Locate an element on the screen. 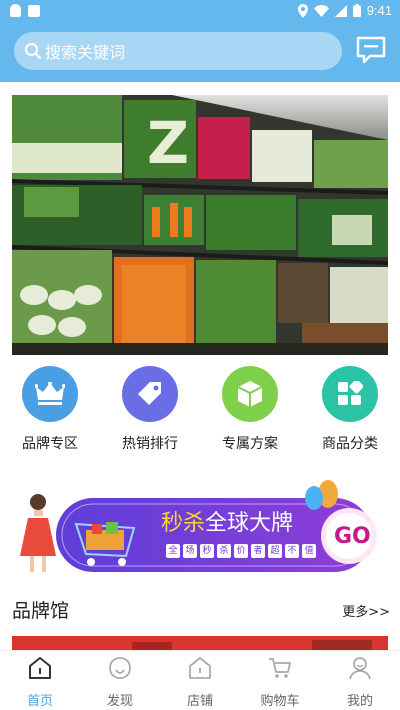  store-icon is located at coordinates (200, 668).